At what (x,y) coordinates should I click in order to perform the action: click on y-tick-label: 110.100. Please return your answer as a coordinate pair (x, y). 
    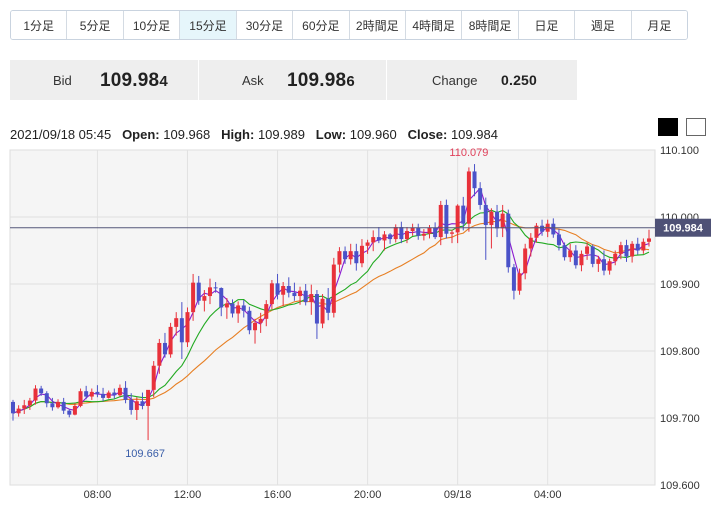
    Looking at the image, I should click on (679, 151).